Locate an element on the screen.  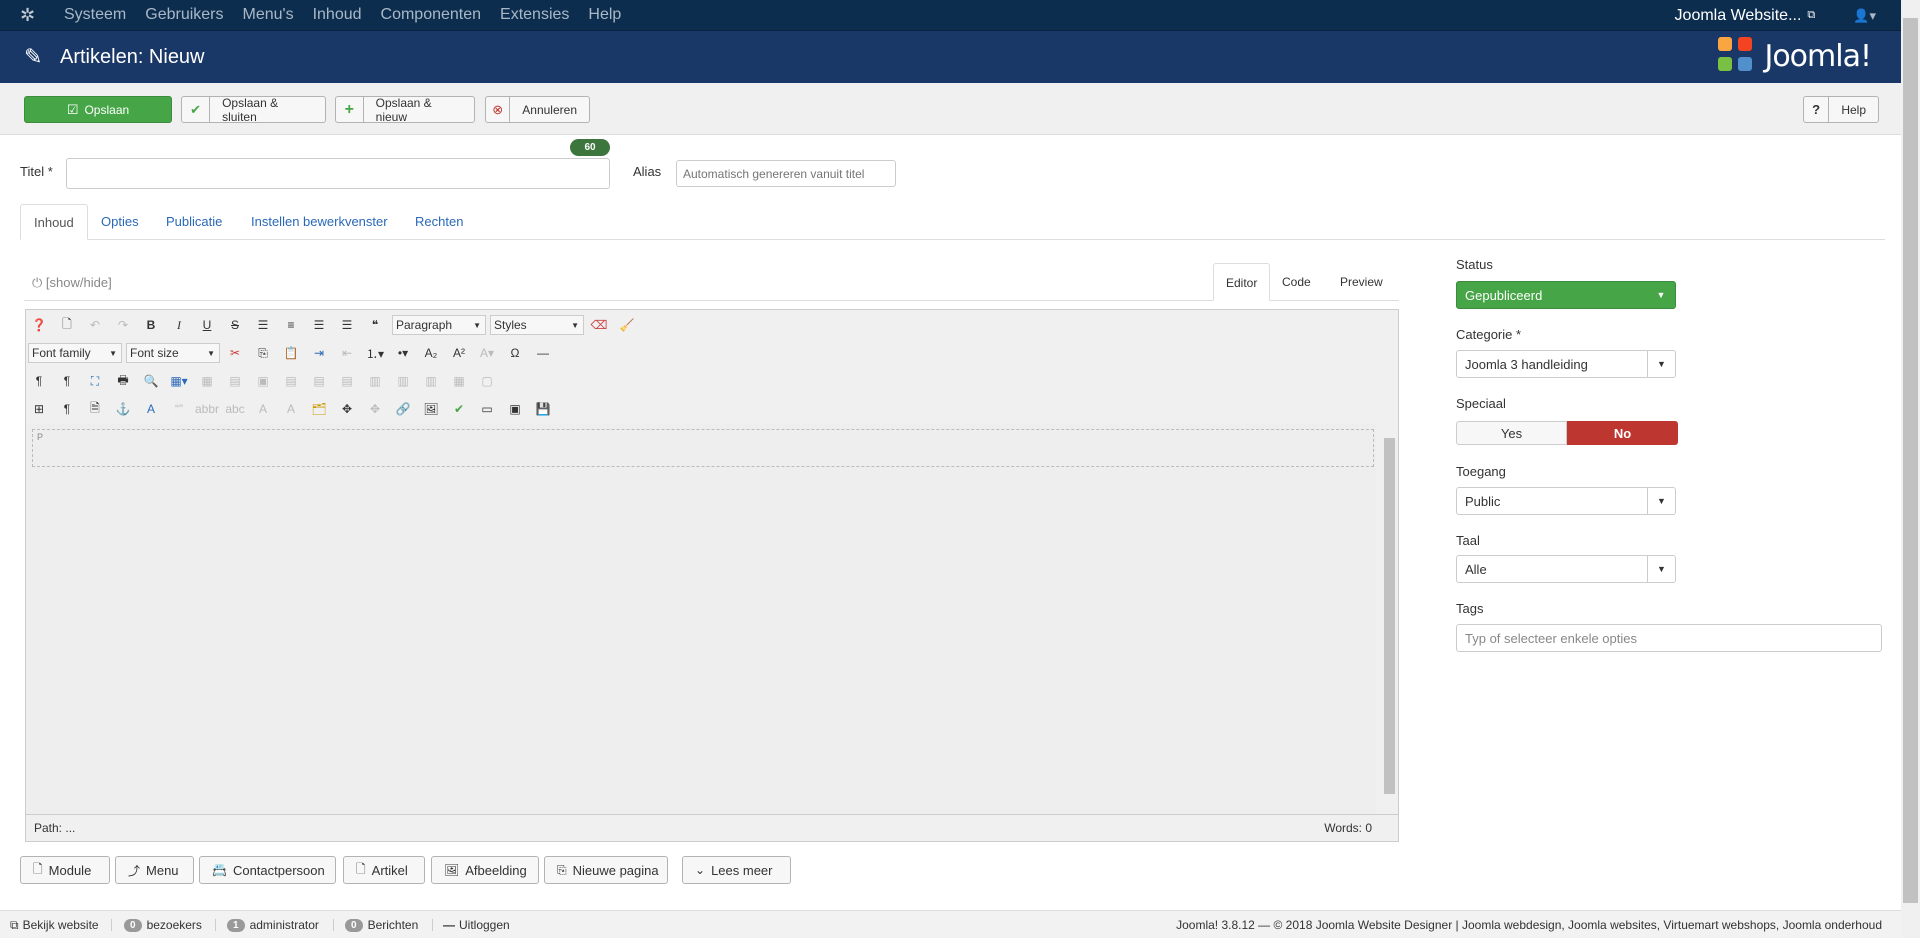
alias-input is located at coordinates (786, 173).